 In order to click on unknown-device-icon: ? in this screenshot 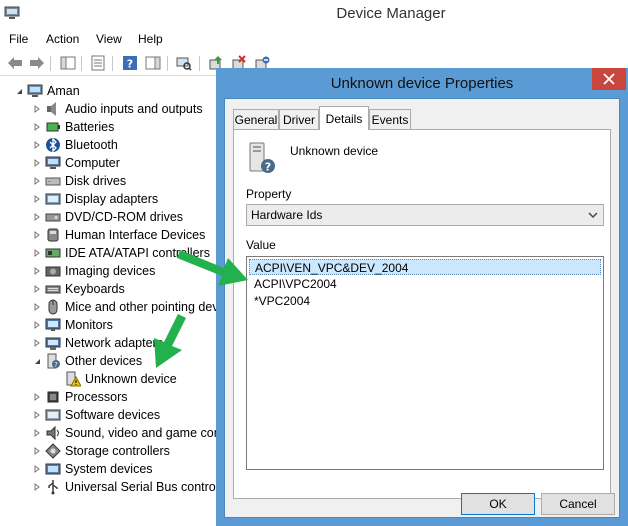, I will do `click(262, 158)`.